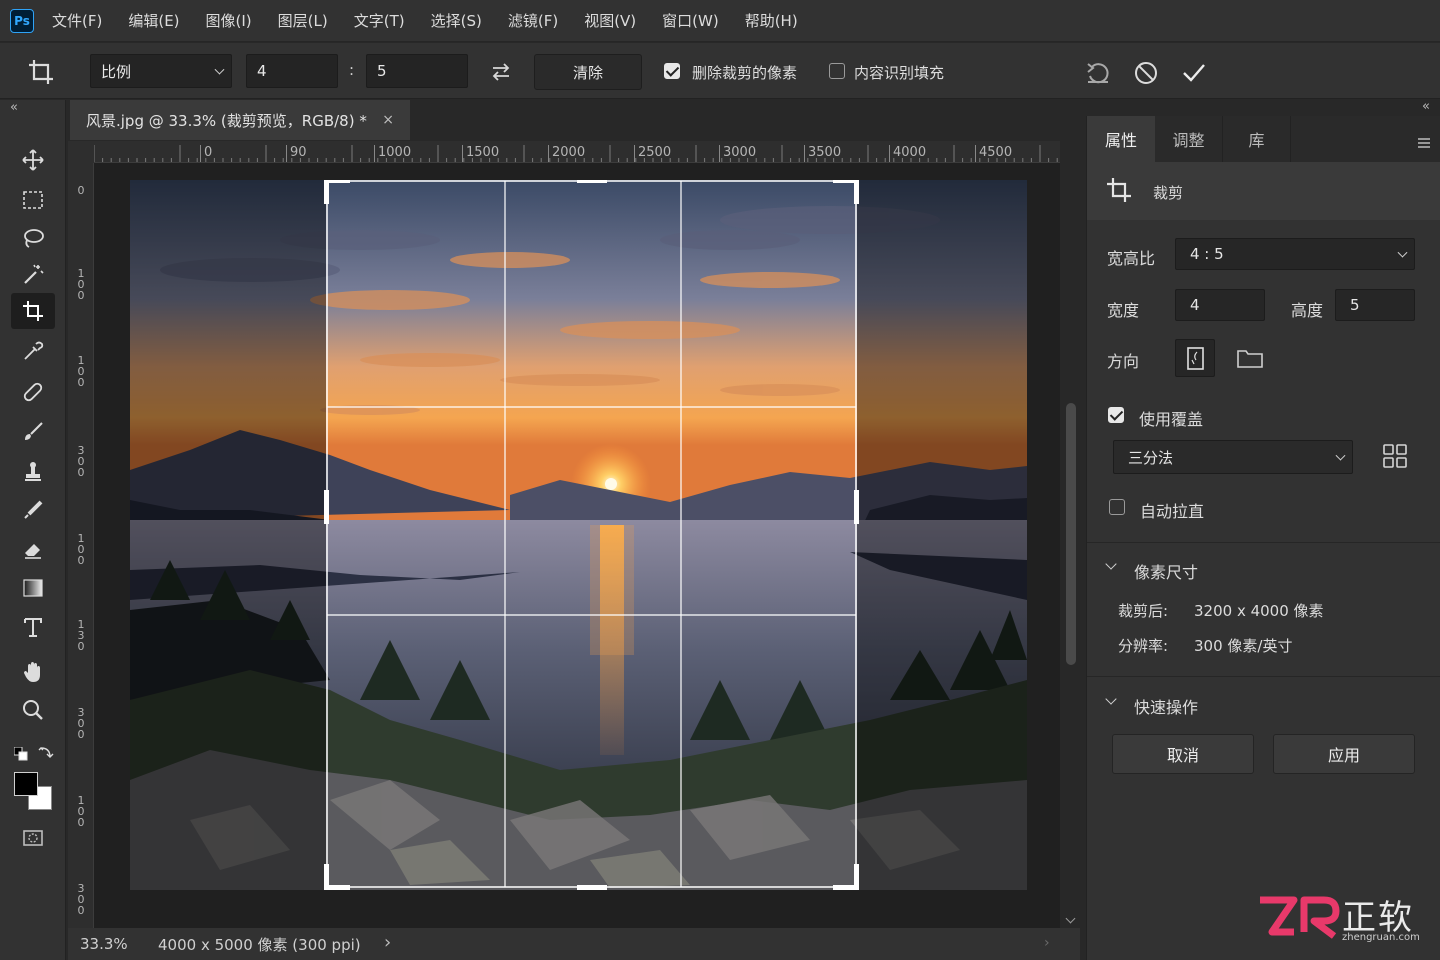 The image size is (1440, 960). What do you see at coordinates (1143, 611) in the screenshot?
I see `crop-after-label: 裁剪后:` at bounding box center [1143, 611].